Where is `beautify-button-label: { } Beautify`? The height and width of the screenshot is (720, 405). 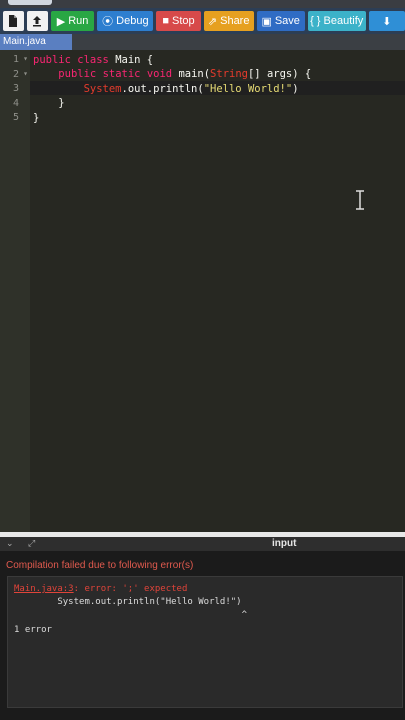 beautify-button-label: { } Beautify is located at coordinates (337, 21).